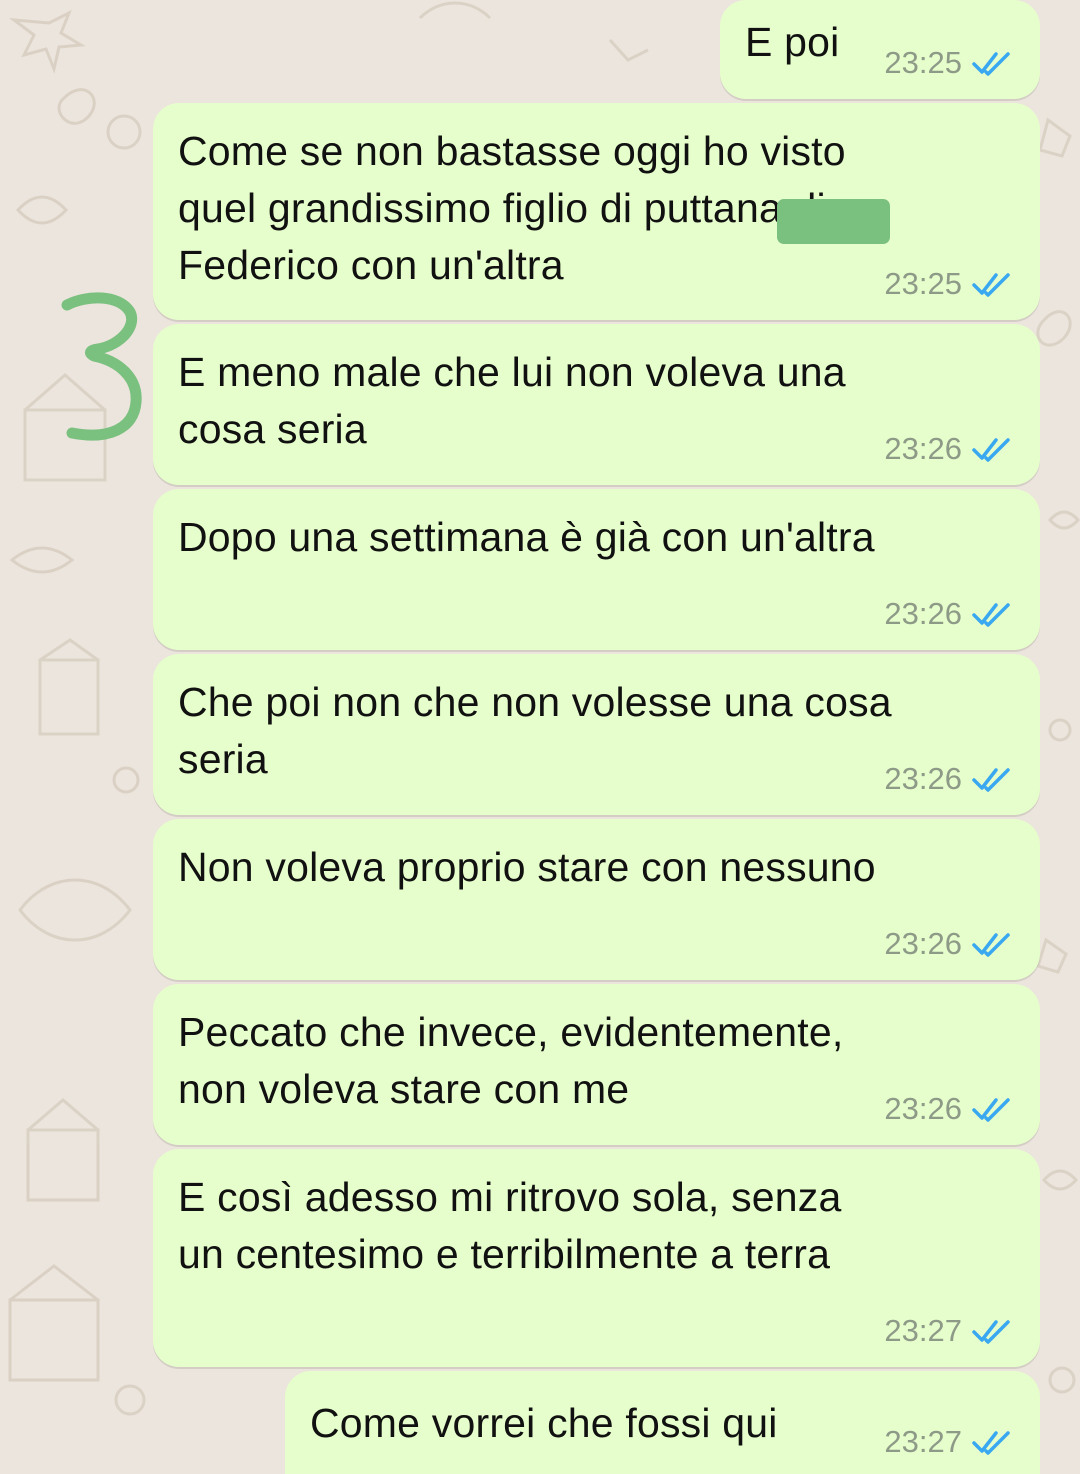  What do you see at coordinates (662, 1422) in the screenshot?
I see `message-bubble-9: Come vorrei che fossi qui 23:27` at bounding box center [662, 1422].